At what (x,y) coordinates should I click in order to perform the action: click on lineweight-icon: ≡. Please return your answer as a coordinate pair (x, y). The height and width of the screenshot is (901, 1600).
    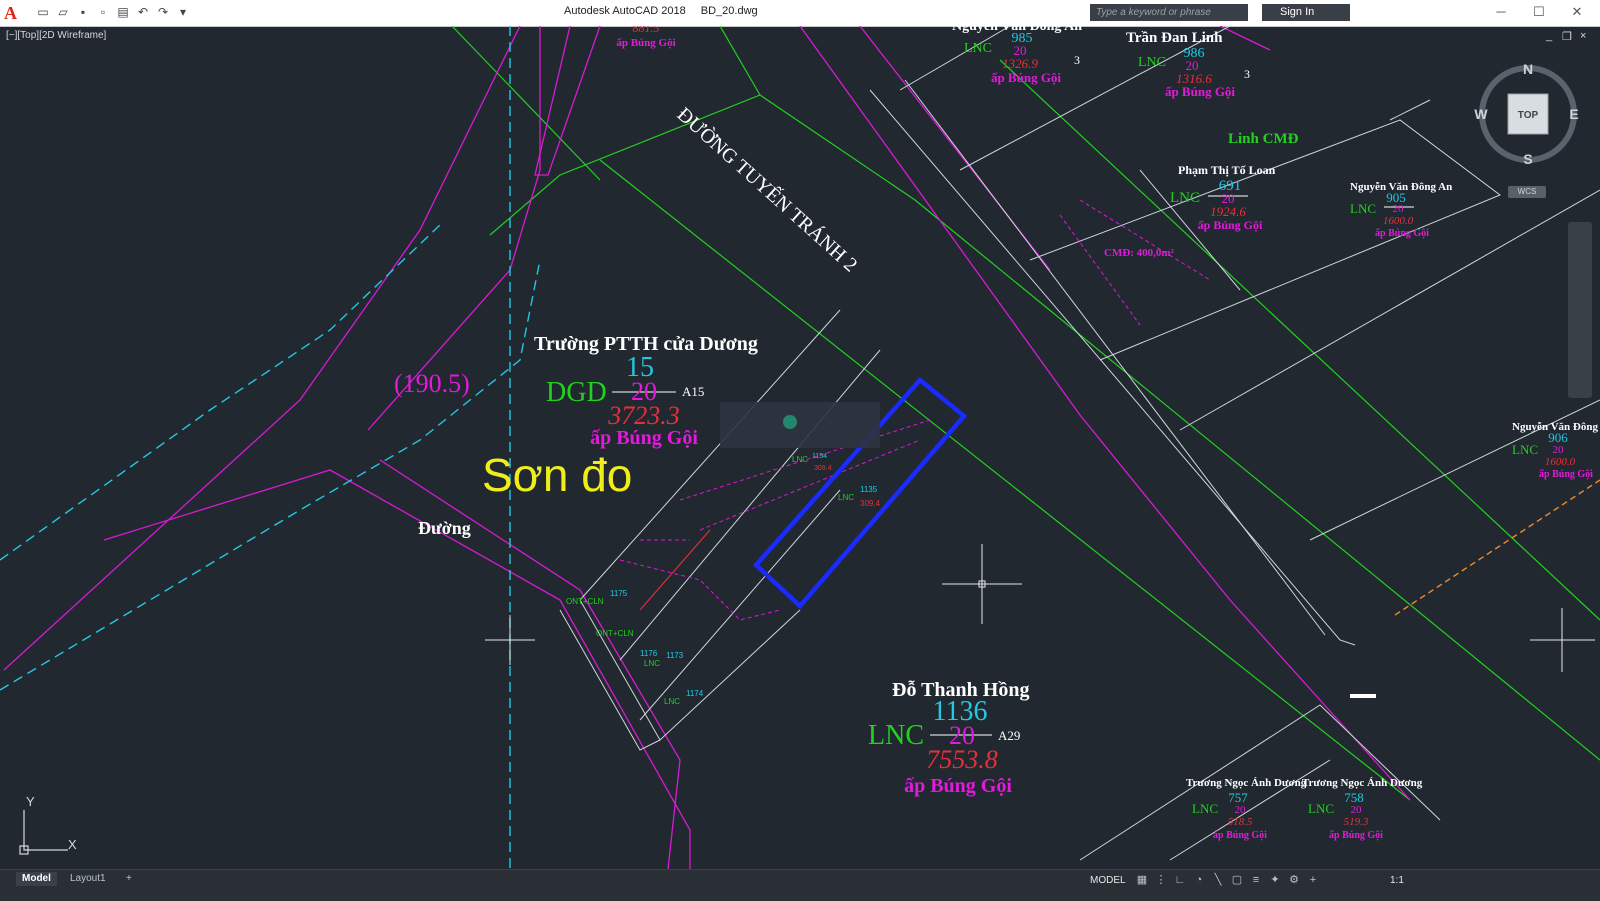
    Looking at the image, I should click on (1256, 880).